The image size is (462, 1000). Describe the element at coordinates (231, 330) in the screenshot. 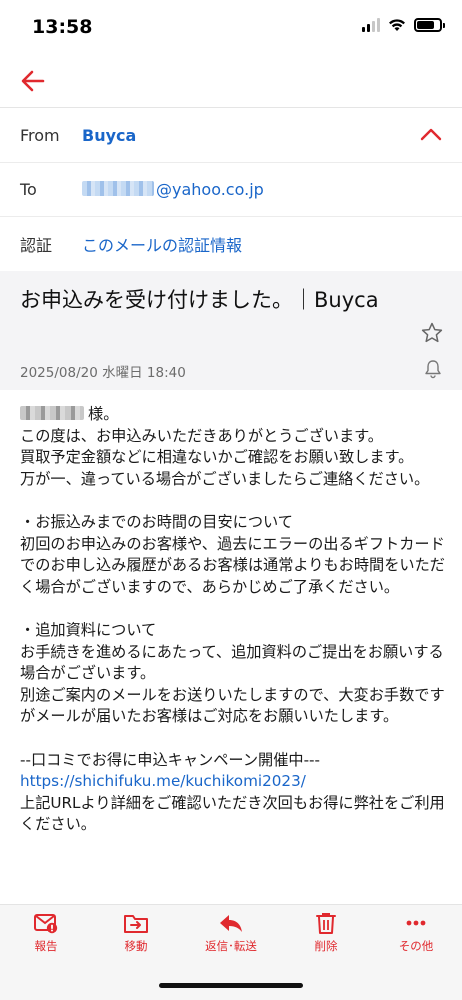

I see `subject-area: お申込みを受け付けました。｜Buyca 2025/08/20 水曜日 18:40` at that location.